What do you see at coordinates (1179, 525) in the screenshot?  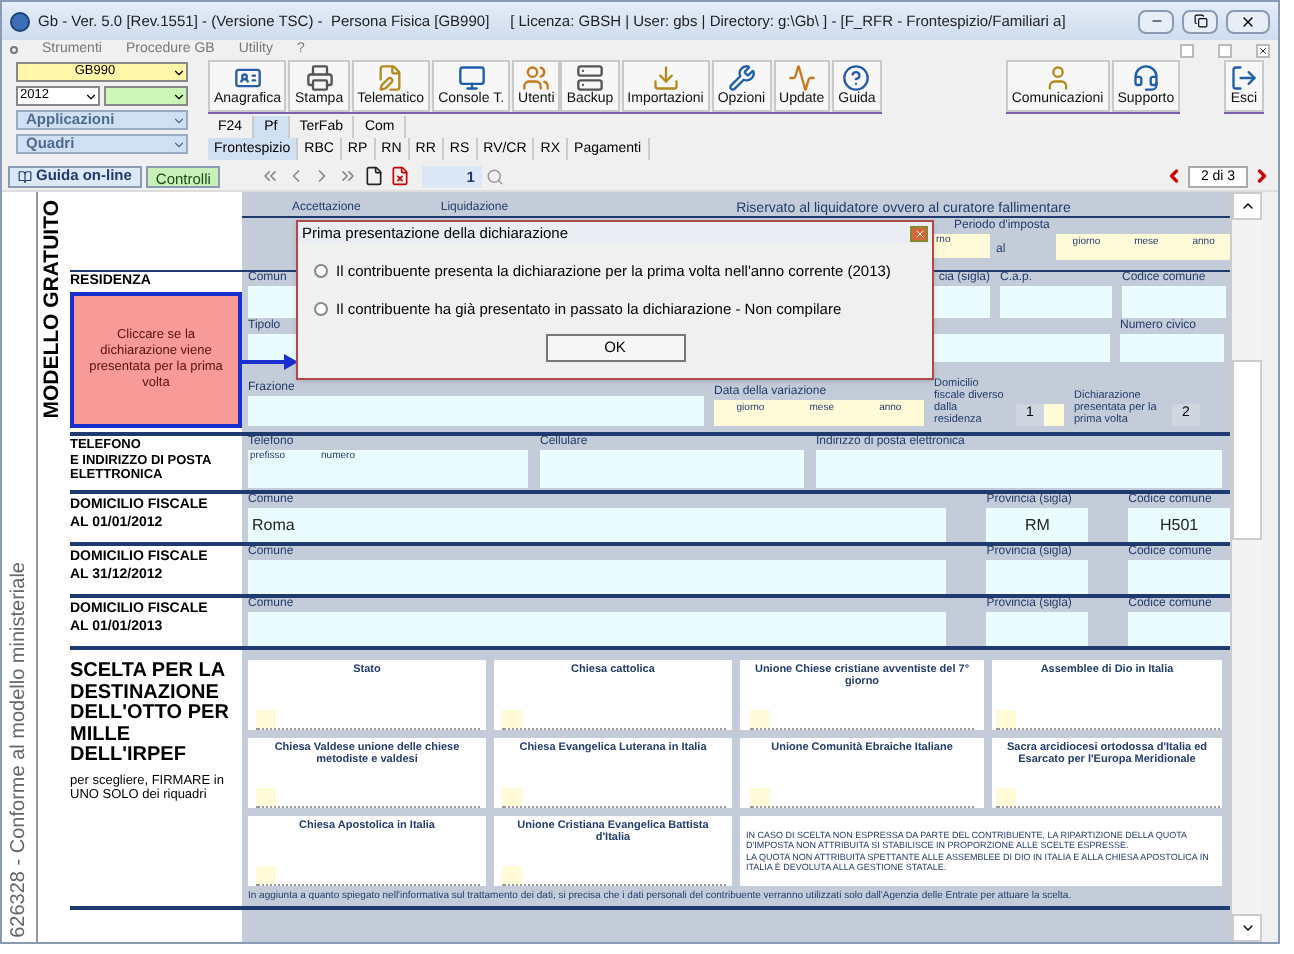 I see `input-field: H501` at bounding box center [1179, 525].